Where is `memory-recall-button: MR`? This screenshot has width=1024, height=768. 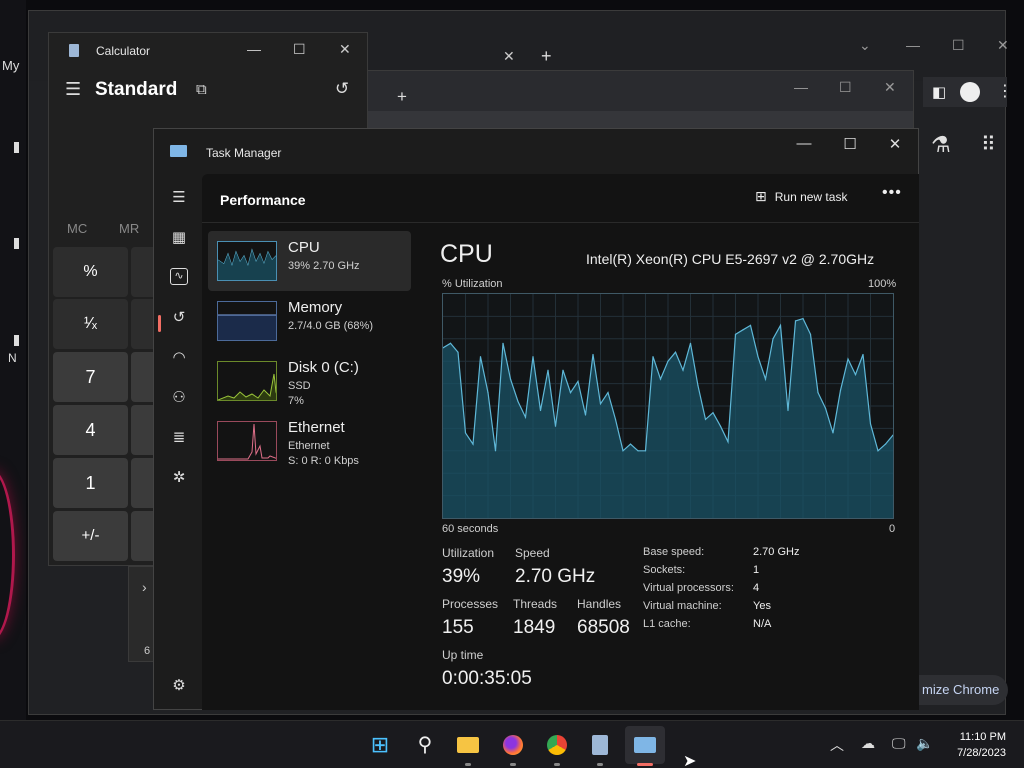
memory-recall-button: MR is located at coordinates (129, 228).